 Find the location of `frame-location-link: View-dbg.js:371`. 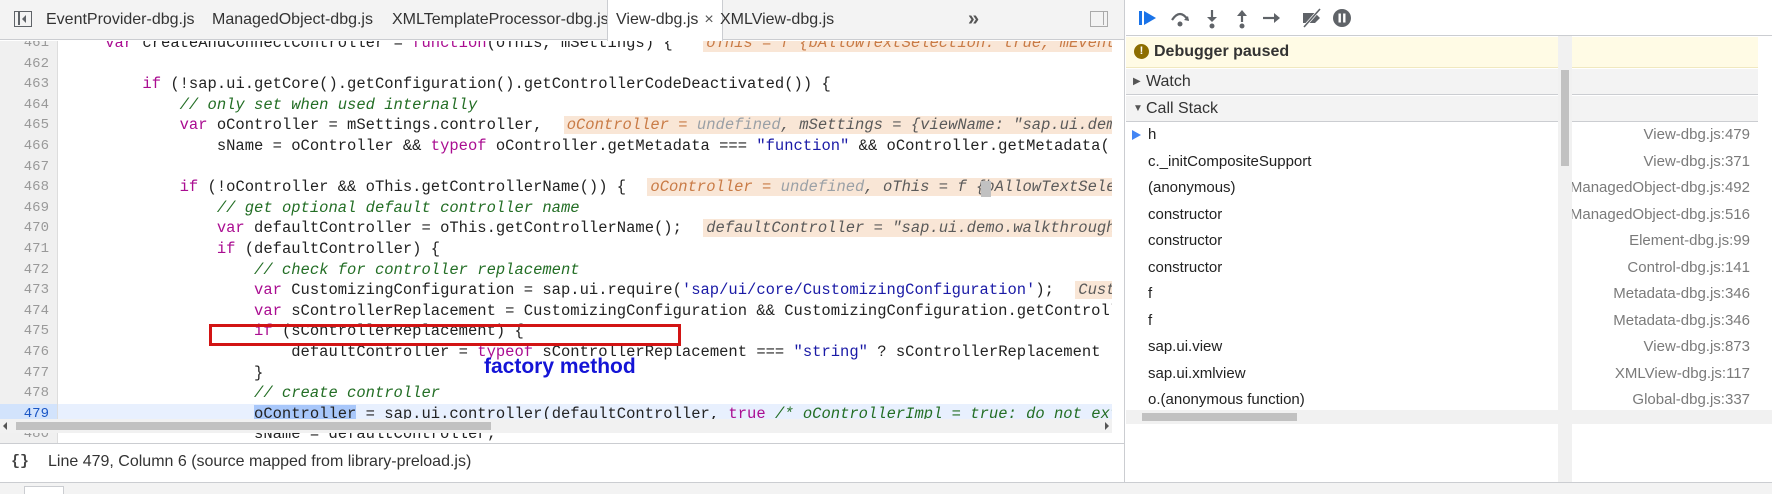

frame-location-link: View-dbg.js:371 is located at coordinates (1697, 162).